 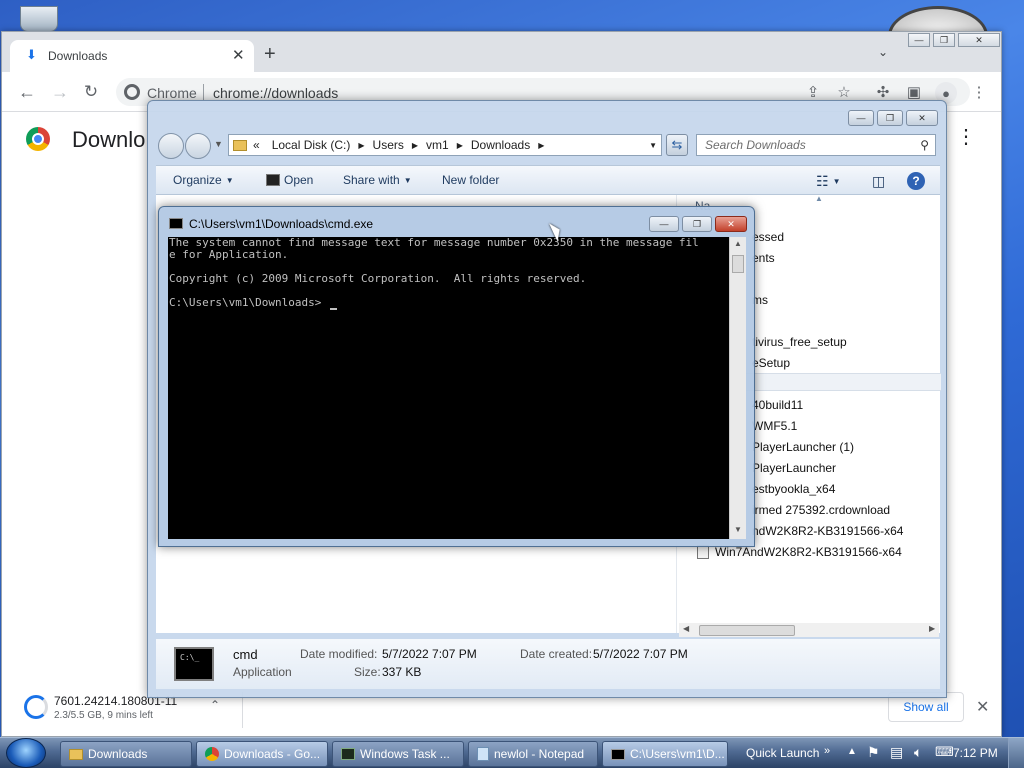 I want to click on open-button: Open, so click(x=289, y=180).